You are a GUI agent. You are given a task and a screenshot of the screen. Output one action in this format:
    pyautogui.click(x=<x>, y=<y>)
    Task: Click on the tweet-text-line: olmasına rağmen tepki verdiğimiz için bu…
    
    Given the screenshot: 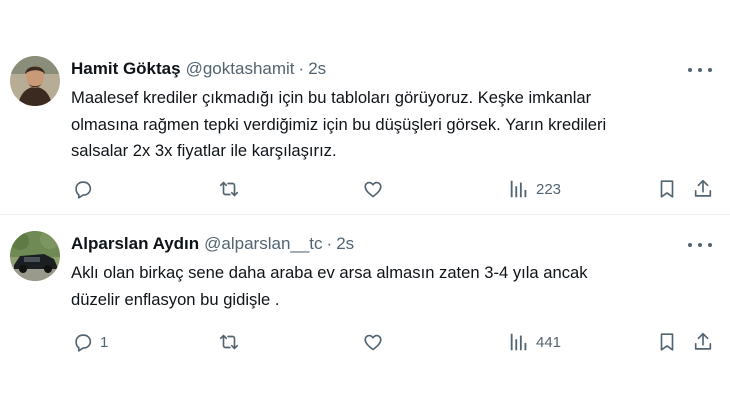 What is the action you would take?
    pyautogui.click(x=339, y=124)
    